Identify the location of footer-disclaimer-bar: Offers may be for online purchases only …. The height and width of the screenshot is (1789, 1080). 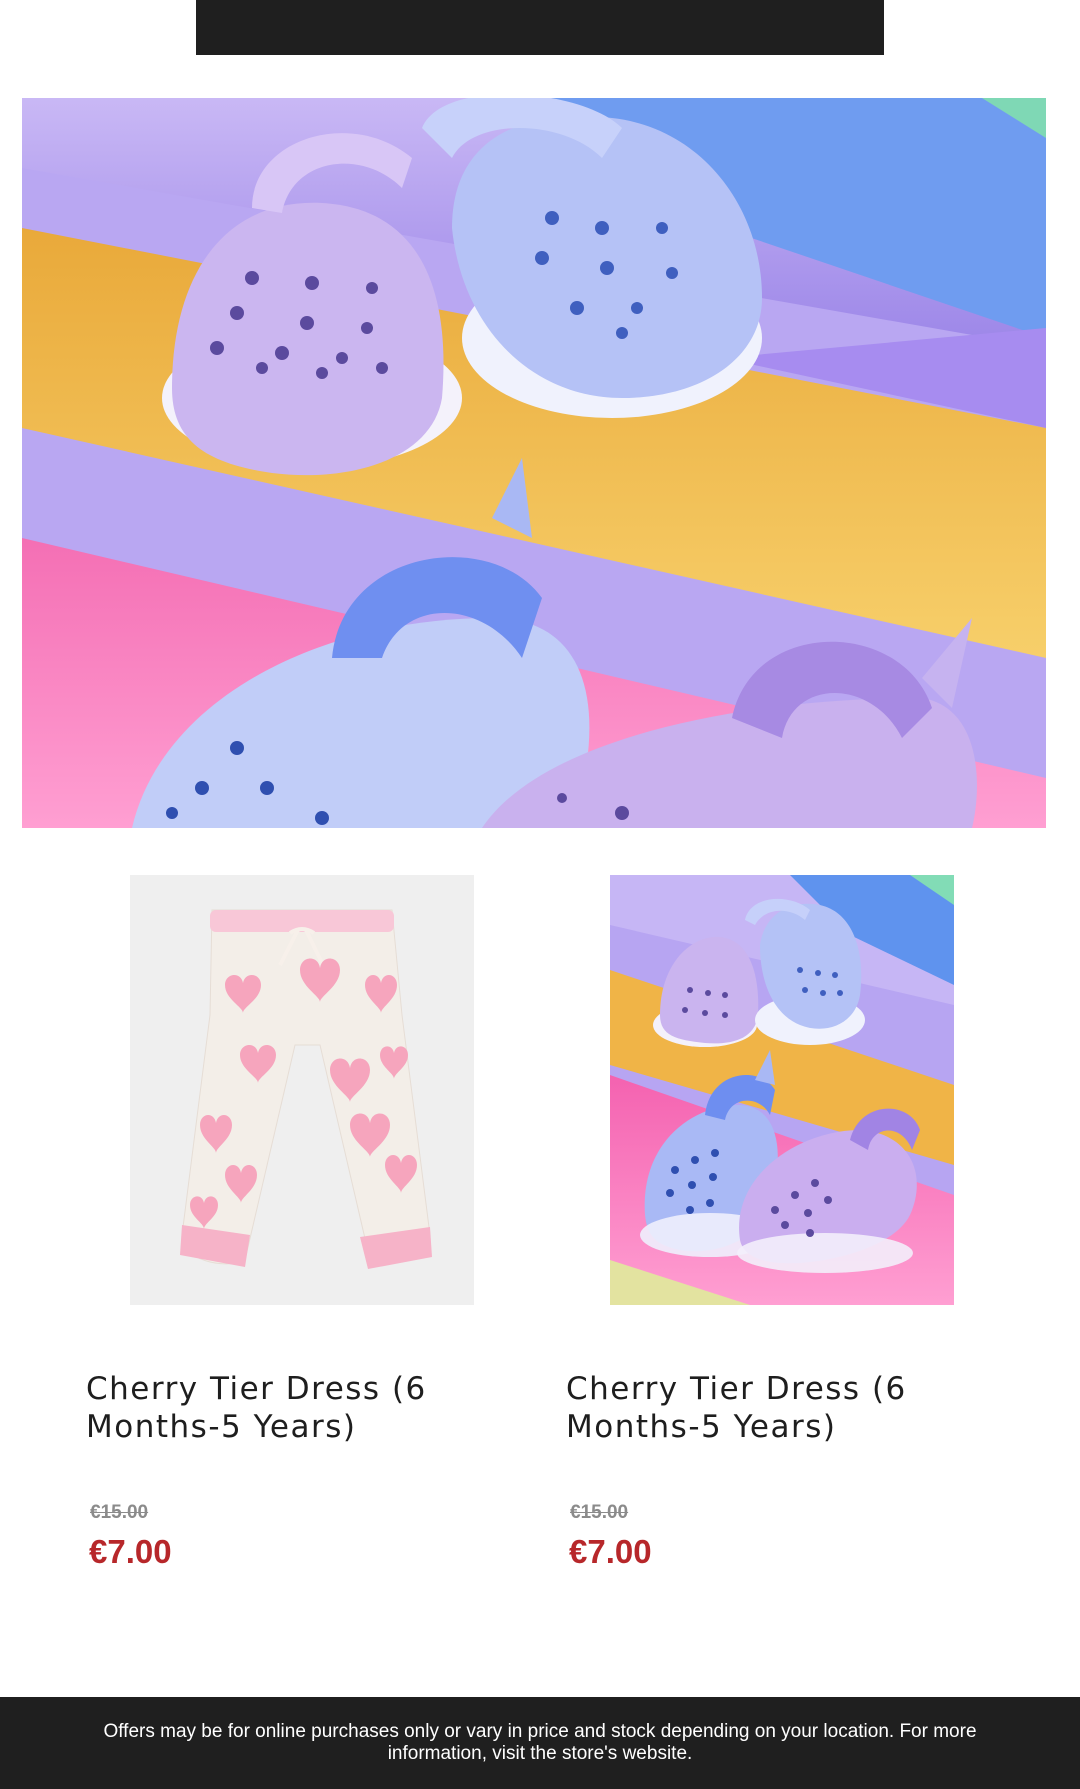
(540, 1743).